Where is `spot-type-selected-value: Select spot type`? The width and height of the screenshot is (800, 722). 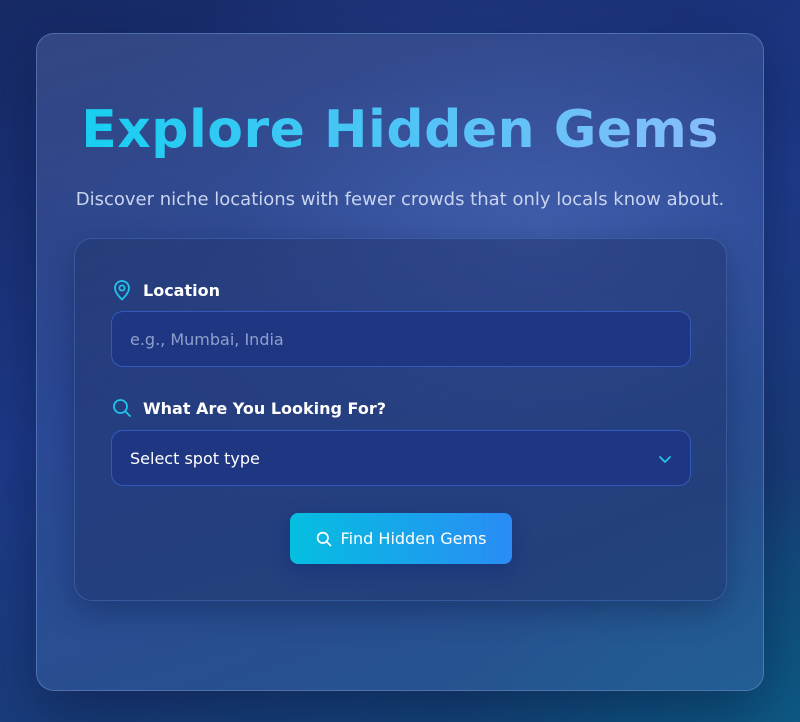 spot-type-selected-value: Select spot type is located at coordinates (195, 458).